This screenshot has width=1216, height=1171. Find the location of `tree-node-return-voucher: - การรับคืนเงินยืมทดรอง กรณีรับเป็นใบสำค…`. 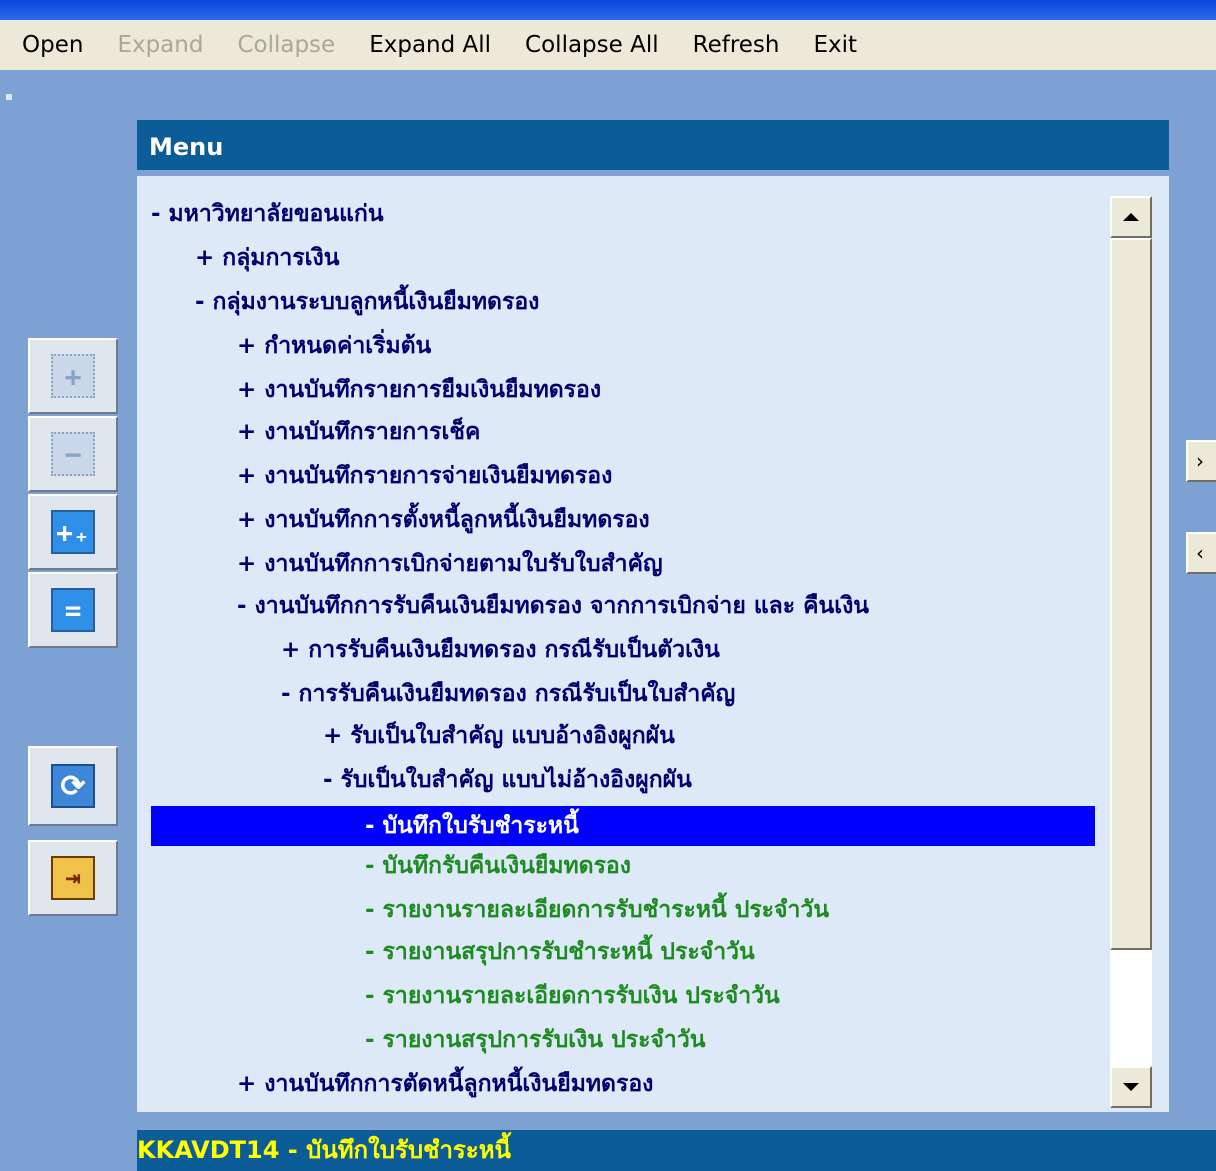

tree-node-return-voucher: - การรับคืนเงินยืมทดรอง กรณีรับเป็นใบสำค… is located at coordinates (508, 694).